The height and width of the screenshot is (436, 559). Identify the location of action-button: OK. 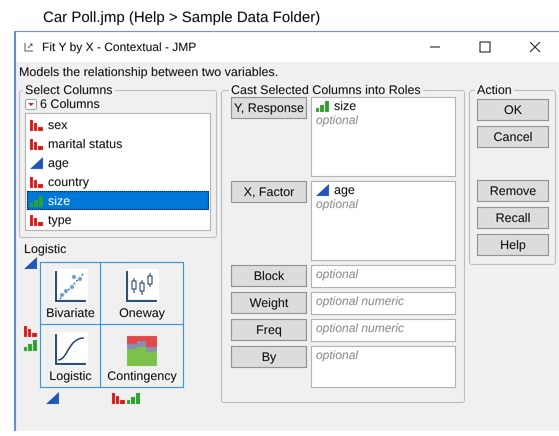
(513, 110).